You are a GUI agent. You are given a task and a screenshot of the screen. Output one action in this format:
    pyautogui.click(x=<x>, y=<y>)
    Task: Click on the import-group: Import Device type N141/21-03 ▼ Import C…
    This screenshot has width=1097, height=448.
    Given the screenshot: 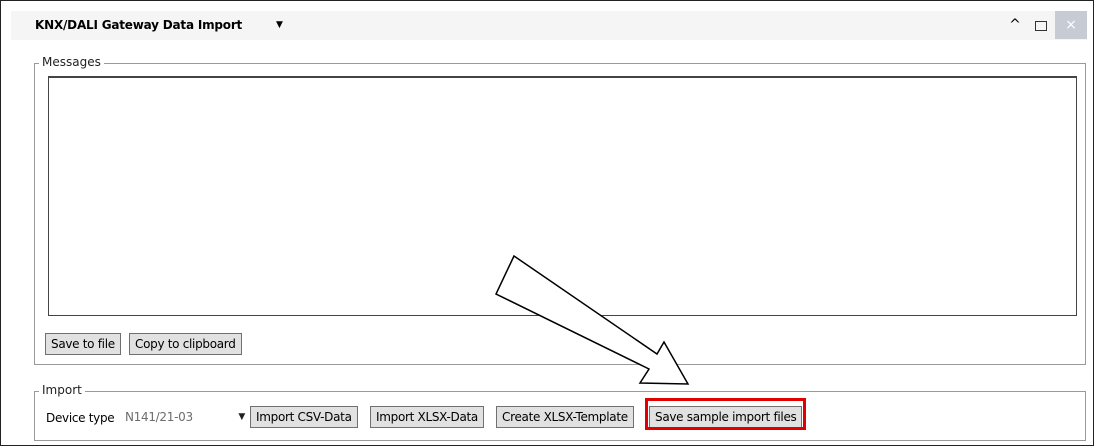 What is the action you would take?
    pyautogui.click(x=560, y=412)
    